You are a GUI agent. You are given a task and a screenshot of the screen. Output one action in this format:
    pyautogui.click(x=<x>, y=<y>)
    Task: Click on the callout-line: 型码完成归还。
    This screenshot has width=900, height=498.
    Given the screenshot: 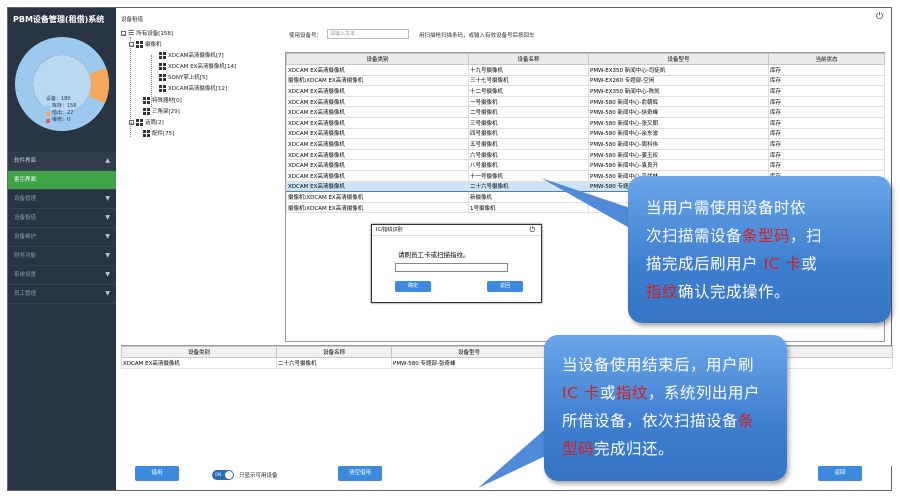 What is the action you would take?
    pyautogui.click(x=618, y=449)
    